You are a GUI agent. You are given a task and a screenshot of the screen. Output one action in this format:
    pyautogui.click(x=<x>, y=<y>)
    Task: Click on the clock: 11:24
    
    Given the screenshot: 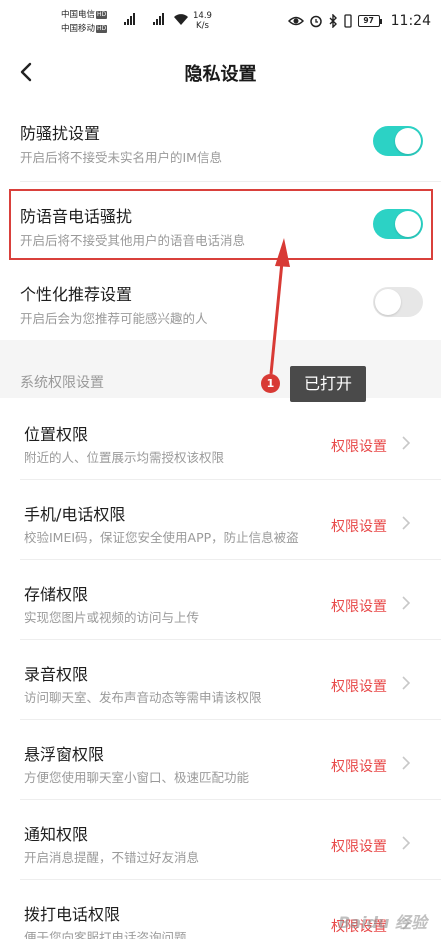 What is the action you would take?
    pyautogui.click(x=410, y=21)
    